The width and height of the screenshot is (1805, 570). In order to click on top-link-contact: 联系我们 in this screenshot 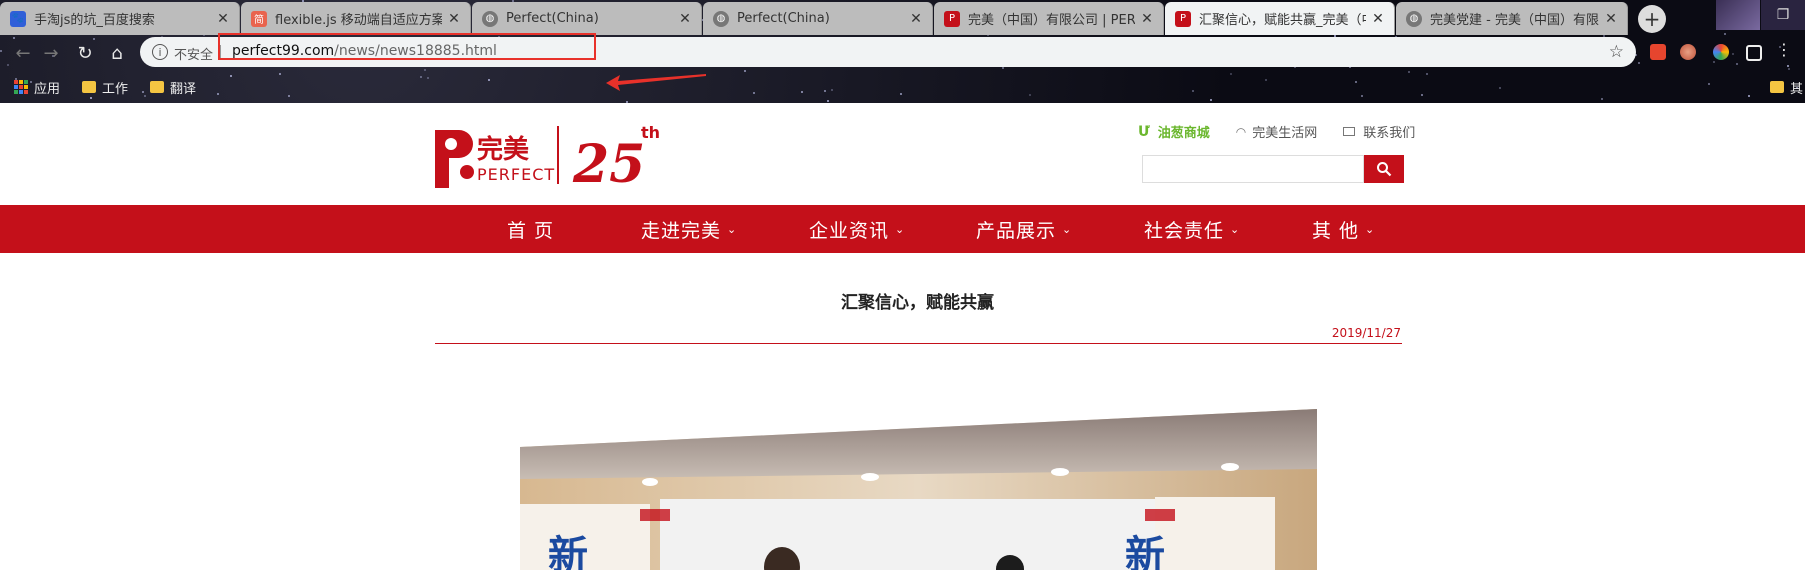, I will do `click(1379, 131)`.